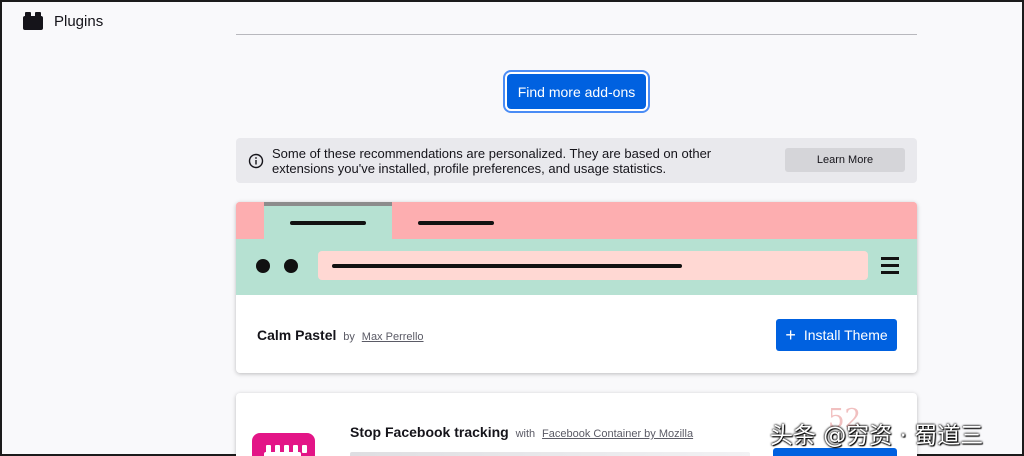 This screenshot has width=1024, height=456. I want to click on info-icon, so click(256, 160).